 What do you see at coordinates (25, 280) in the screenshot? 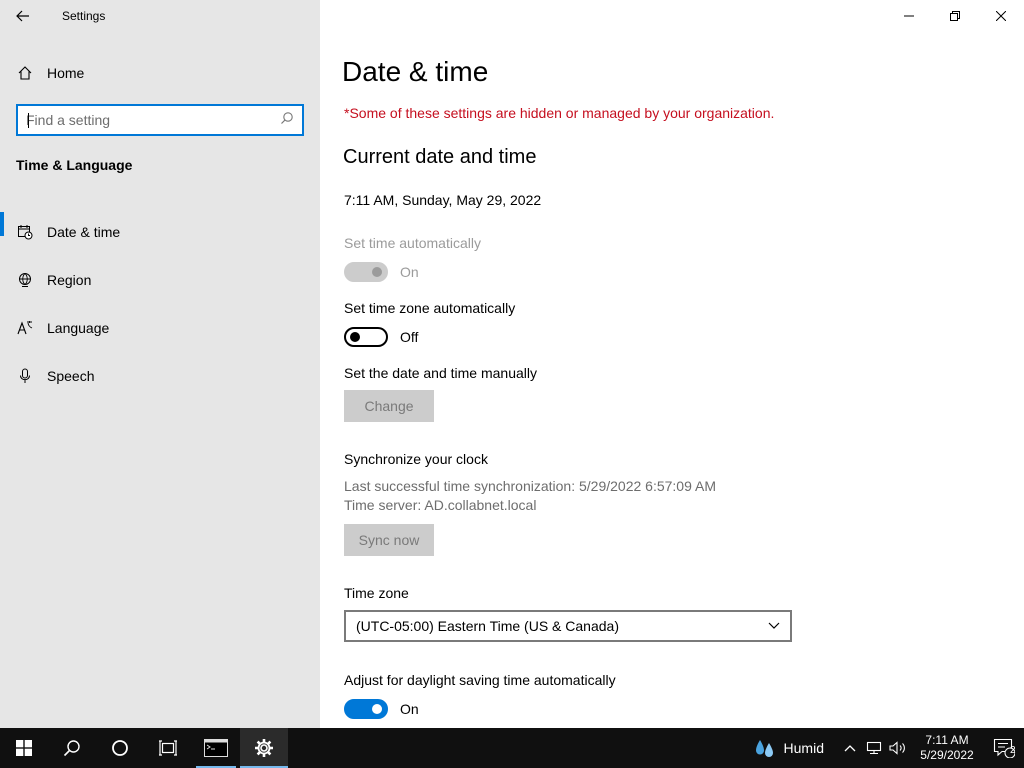
I see `globe-icon` at bounding box center [25, 280].